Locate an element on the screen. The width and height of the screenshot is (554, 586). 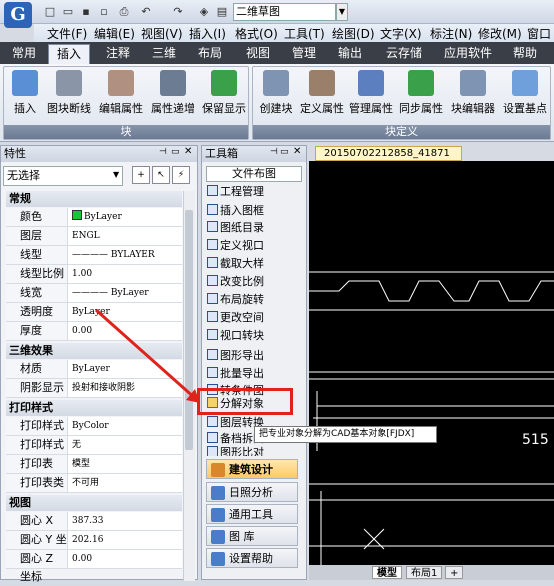
annotation-arrow is located at coordinates (147, 355).